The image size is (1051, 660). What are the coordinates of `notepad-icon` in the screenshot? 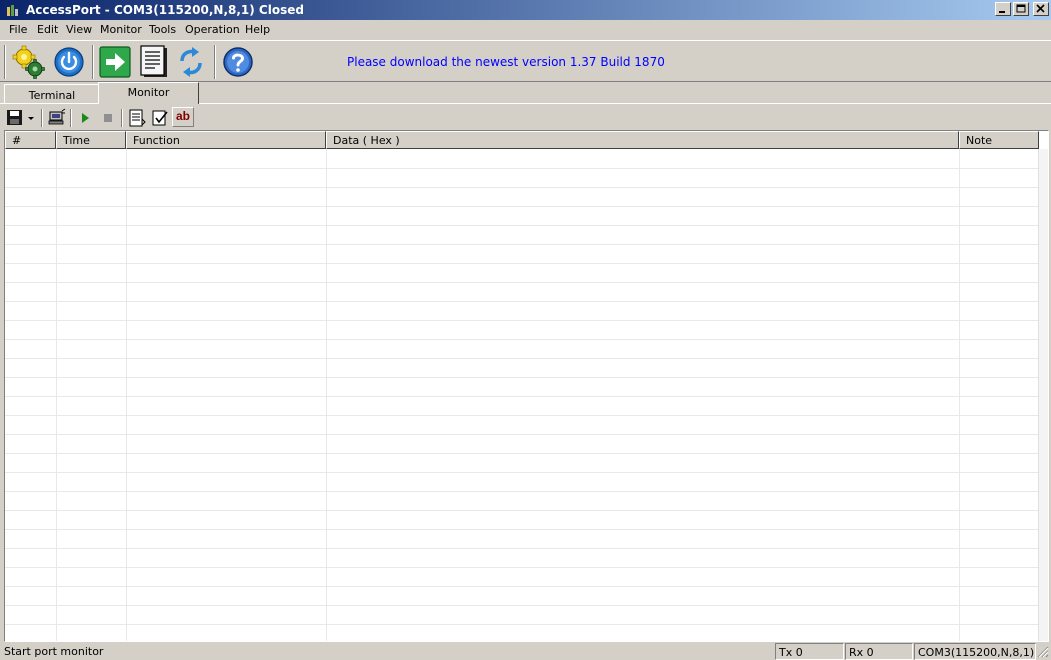 It's located at (153, 61).